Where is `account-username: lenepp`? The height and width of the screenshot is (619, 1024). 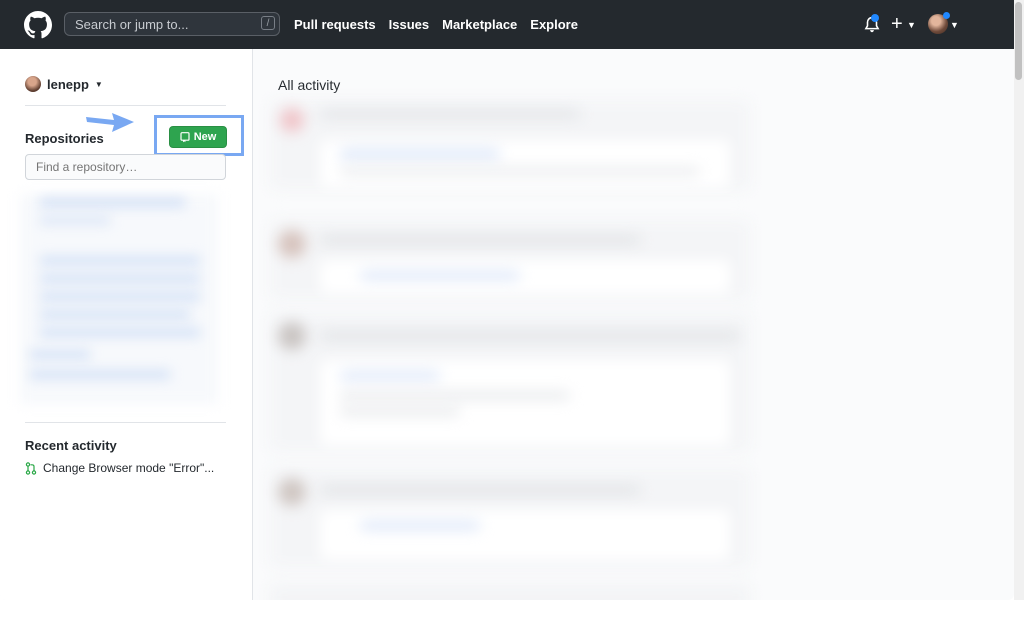
account-username: lenepp is located at coordinates (68, 84).